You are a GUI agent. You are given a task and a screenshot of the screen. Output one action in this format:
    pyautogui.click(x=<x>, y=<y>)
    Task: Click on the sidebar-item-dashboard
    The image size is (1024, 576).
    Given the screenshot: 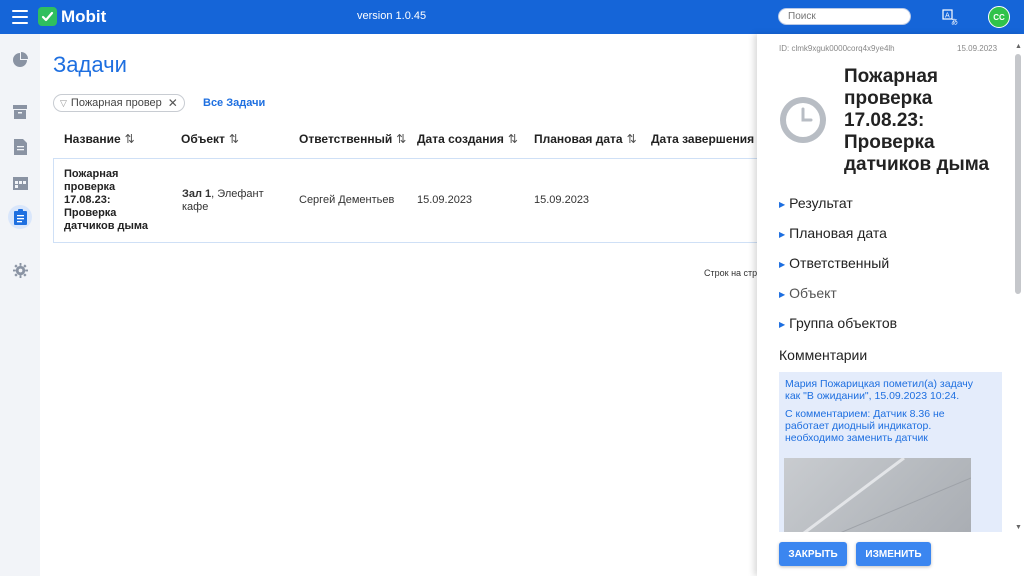 What is the action you would take?
    pyautogui.click(x=20, y=60)
    